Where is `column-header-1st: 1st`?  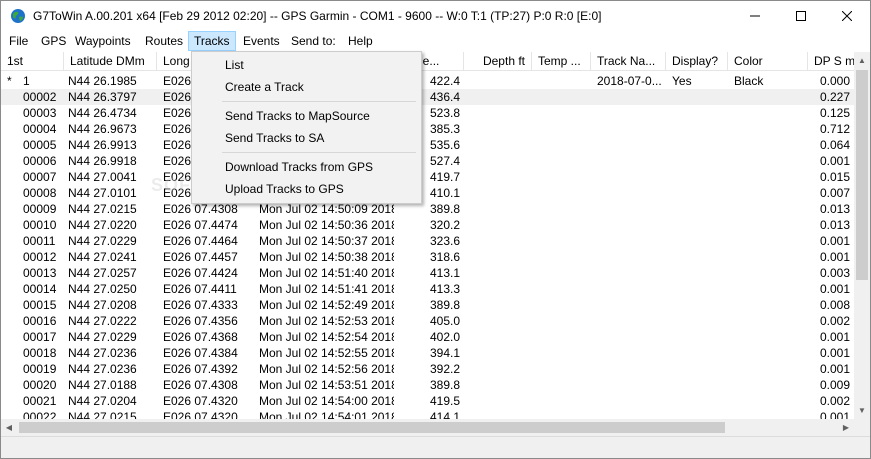
column-header-1st: 1st is located at coordinates (32, 61).